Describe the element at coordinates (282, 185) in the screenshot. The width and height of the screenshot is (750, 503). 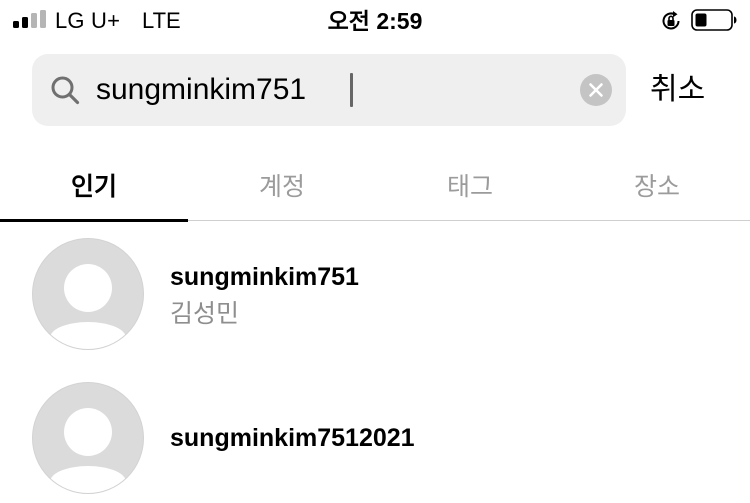
I see `tab-accounts: 계정` at that location.